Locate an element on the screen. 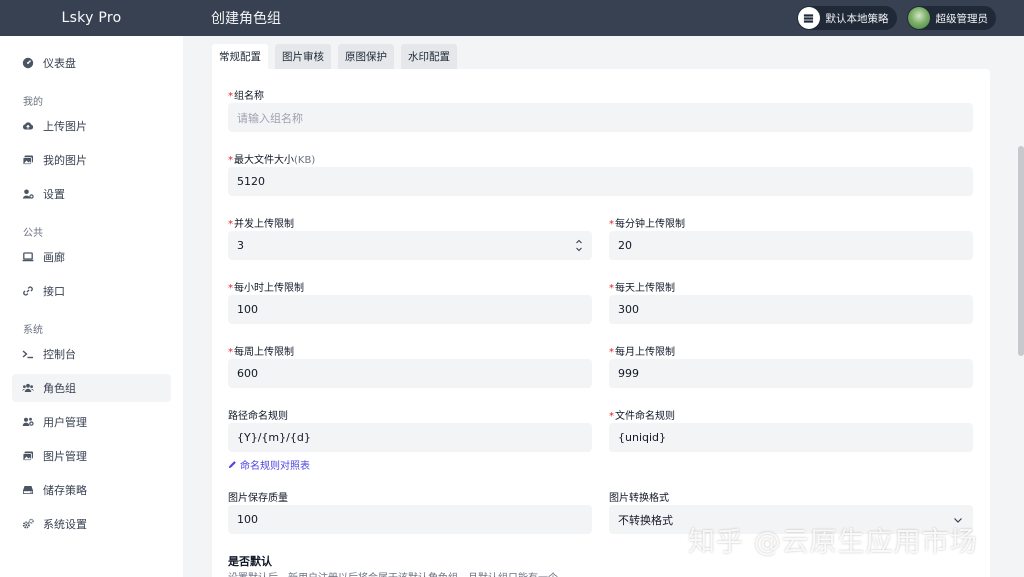 This screenshot has height=577, width=1024. sidebar-item-dashboard: 仪表盘 is located at coordinates (91, 63).